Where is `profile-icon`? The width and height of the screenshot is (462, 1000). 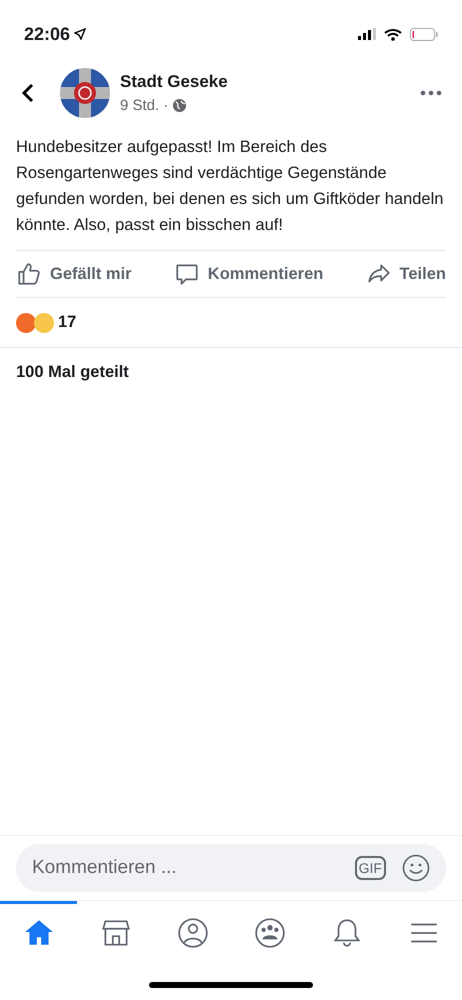
profile-icon is located at coordinates (193, 933).